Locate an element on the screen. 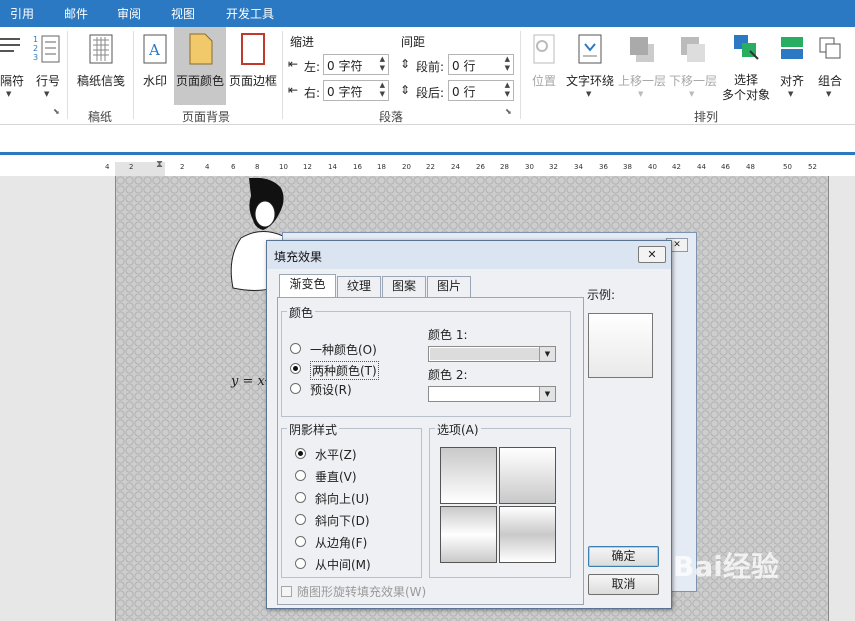 The width and height of the screenshot is (855, 621). ruler-tick: 22 is located at coordinates (430, 167).